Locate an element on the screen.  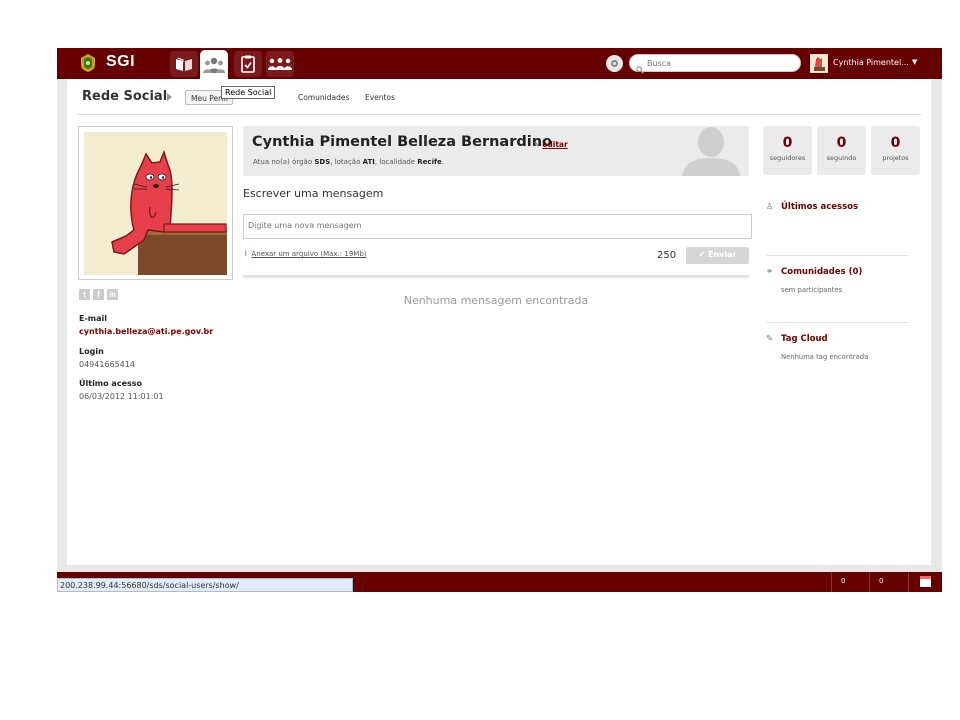
page-frame-right is located at coordinates (936, 324).